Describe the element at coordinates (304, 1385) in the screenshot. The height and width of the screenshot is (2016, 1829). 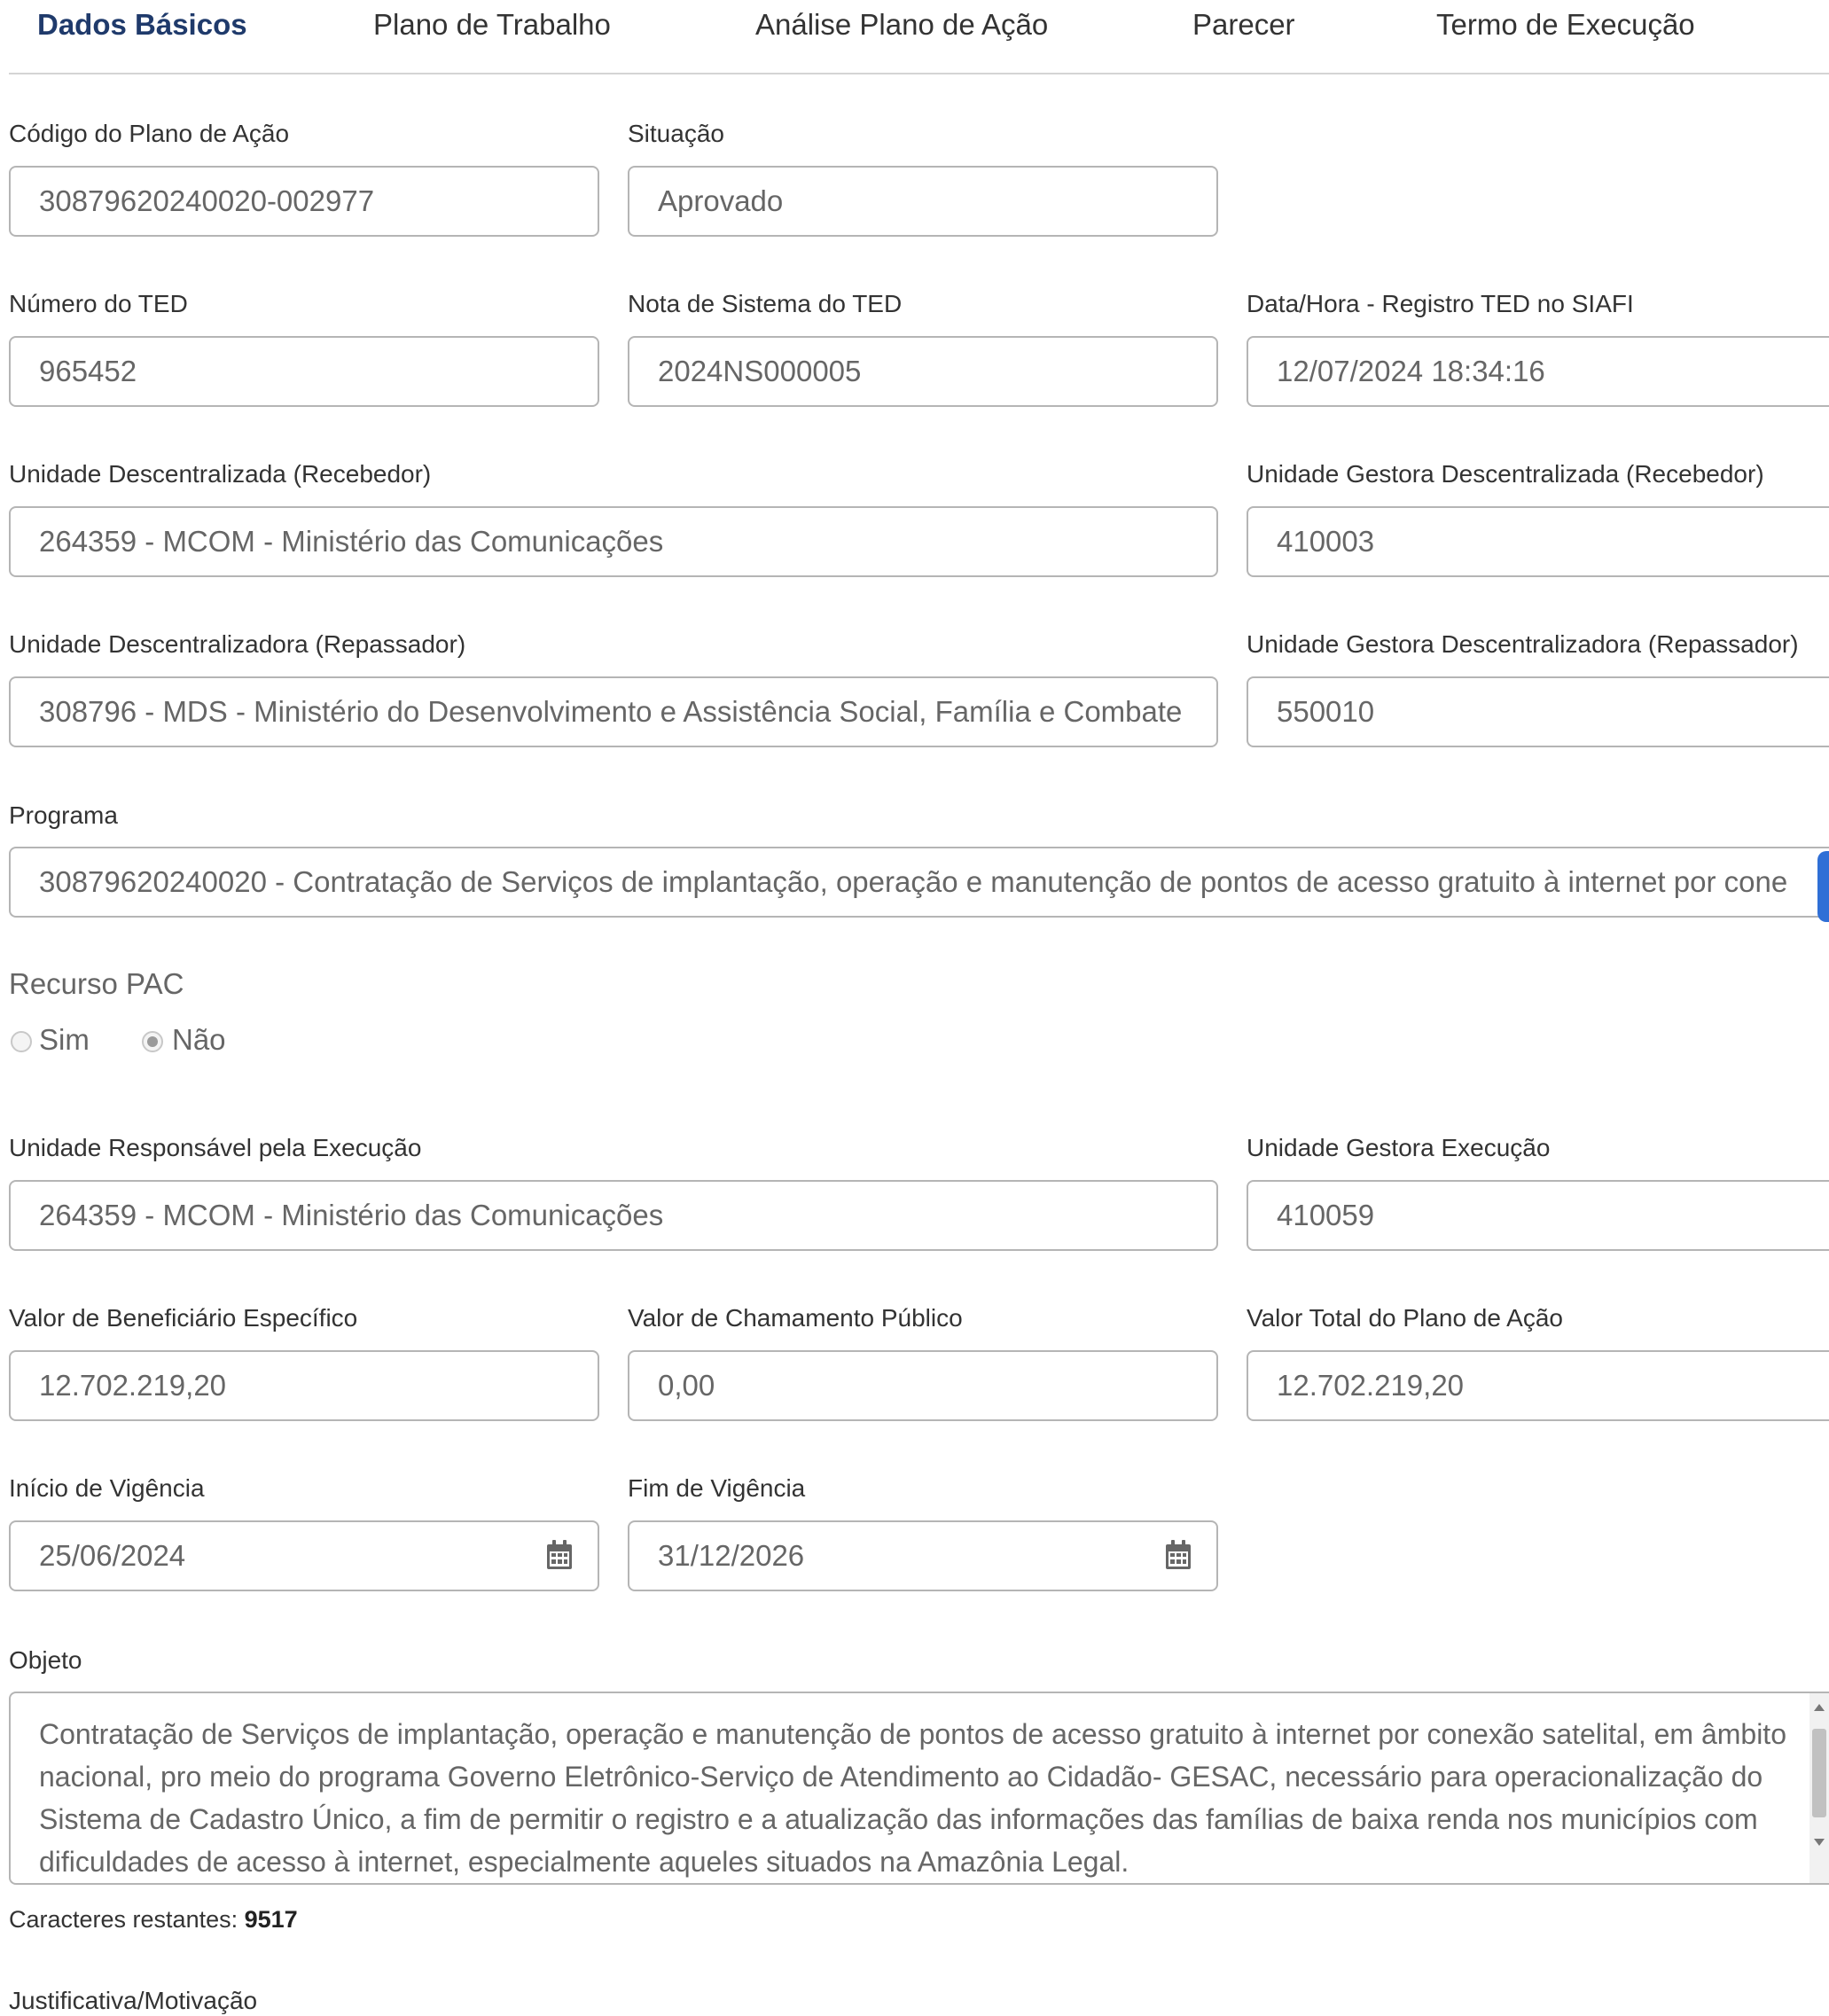
I see `valor-beneficiario-field: 12.702.219,20` at that location.